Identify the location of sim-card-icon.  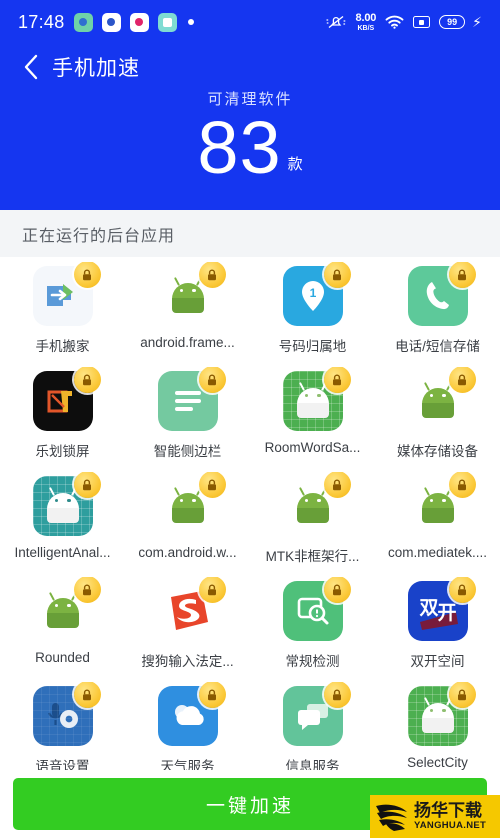
(422, 22).